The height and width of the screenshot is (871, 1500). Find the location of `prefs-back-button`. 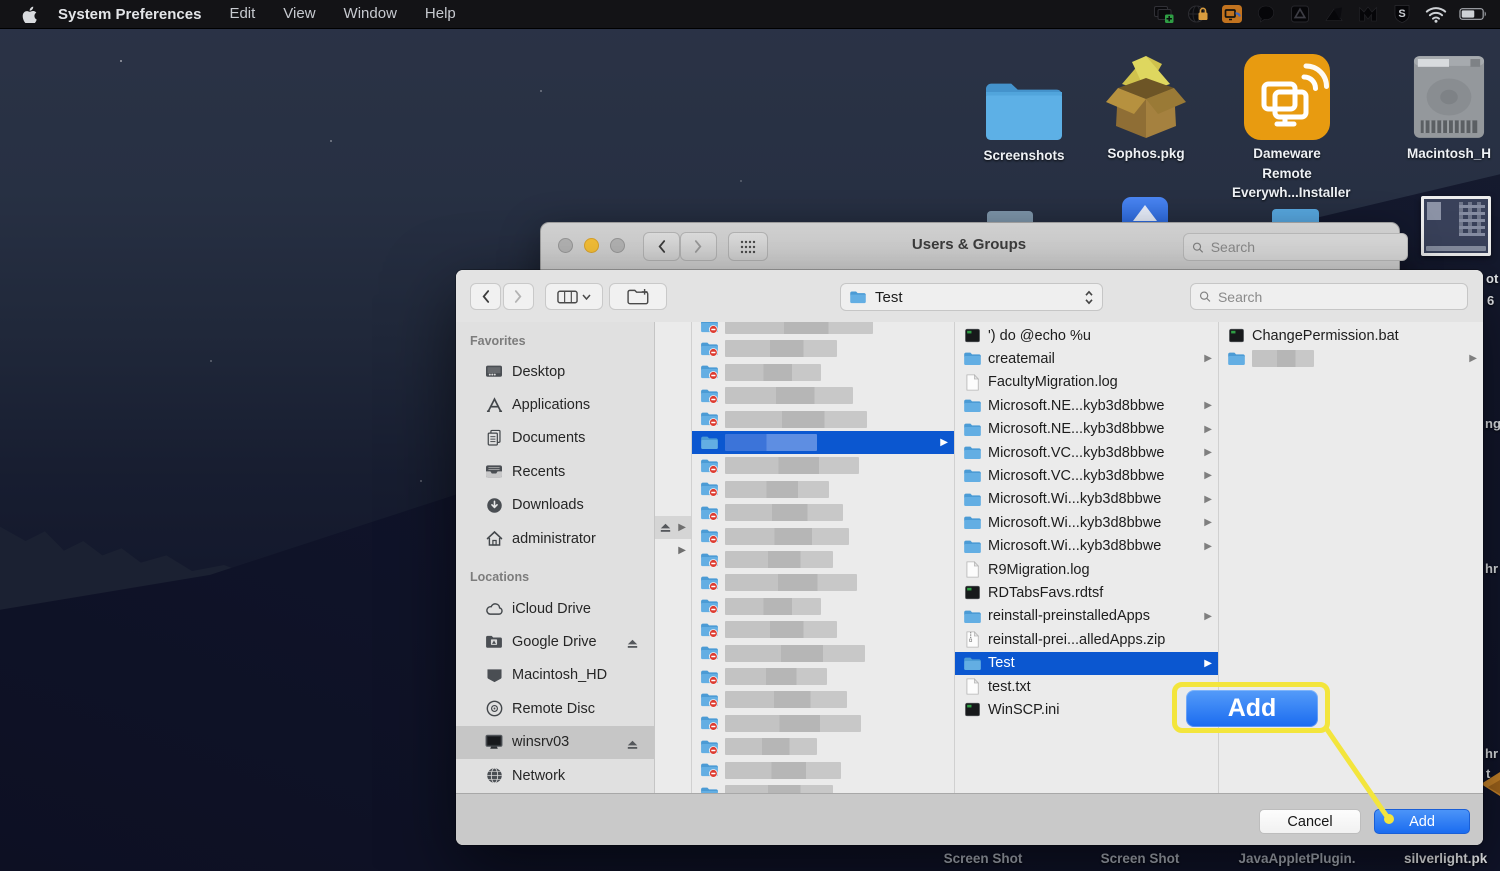

prefs-back-button is located at coordinates (661, 246).